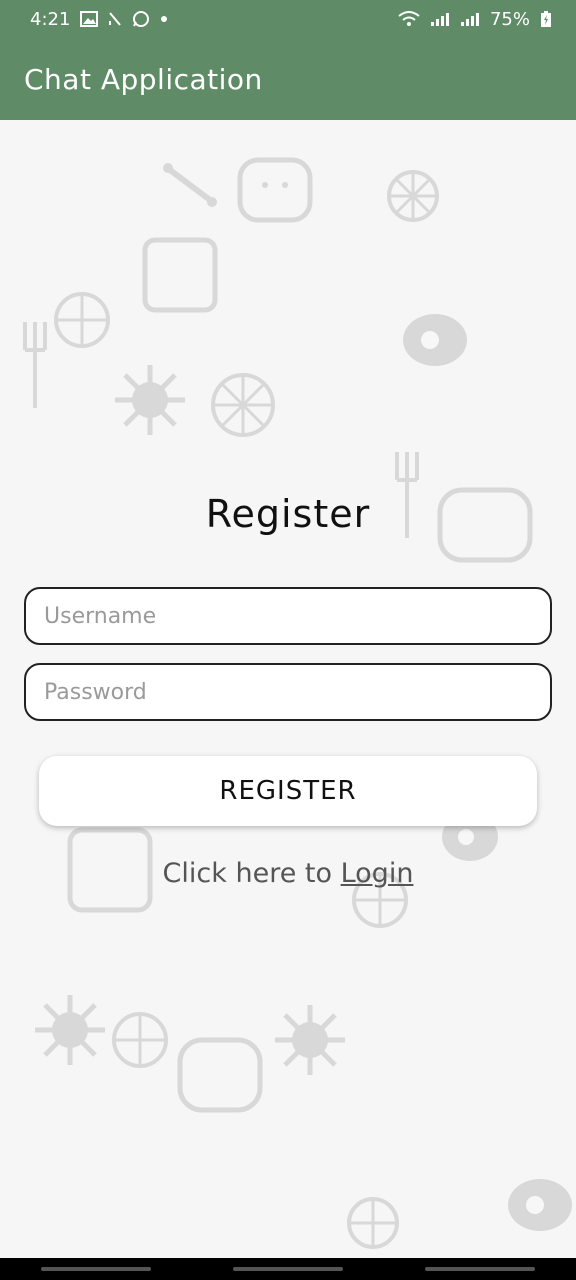 The image size is (576, 1280). I want to click on username-input, so click(296, 616).